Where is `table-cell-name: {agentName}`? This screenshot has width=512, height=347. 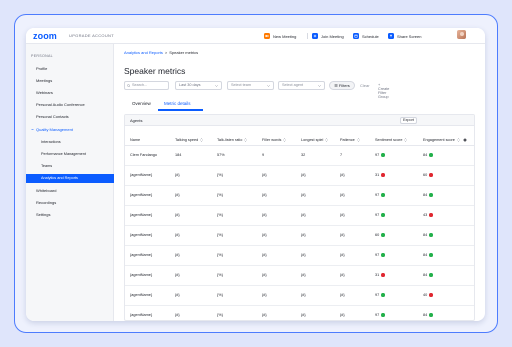 table-cell-name: {agentName} is located at coordinates (141, 315).